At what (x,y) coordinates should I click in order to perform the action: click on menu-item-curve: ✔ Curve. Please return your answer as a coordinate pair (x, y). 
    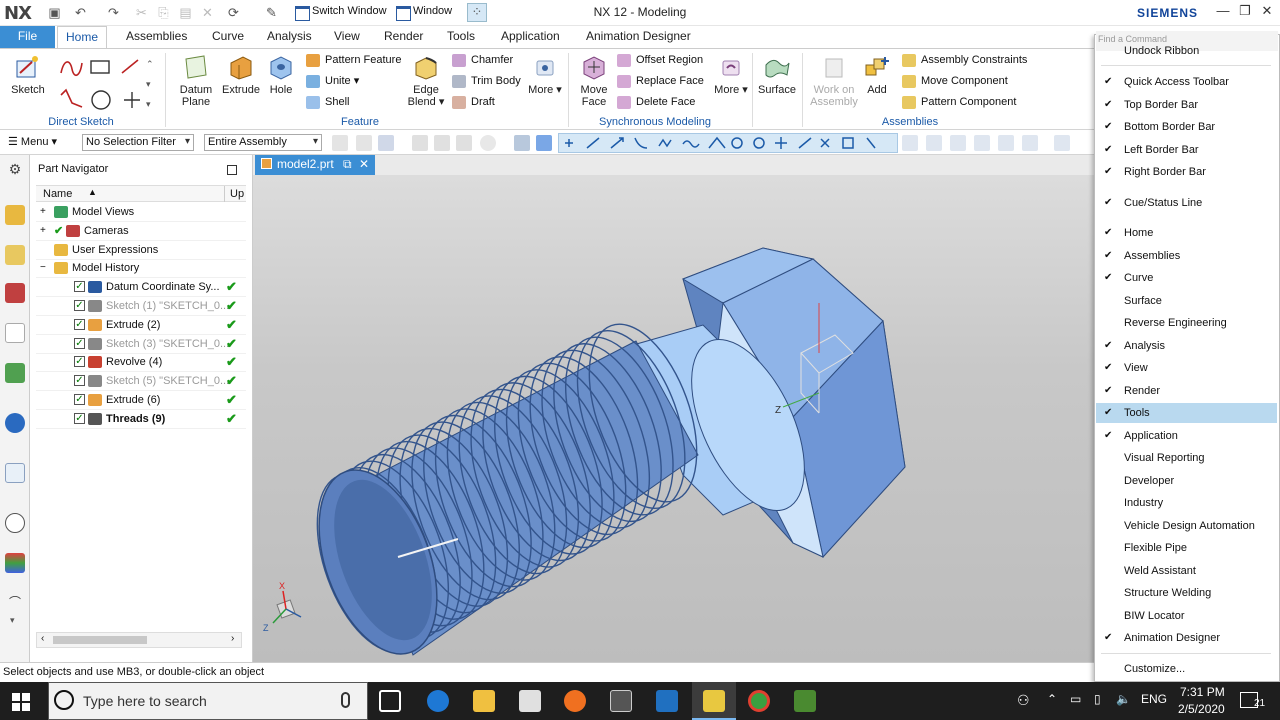
    Looking at the image, I should click on (1186, 278).